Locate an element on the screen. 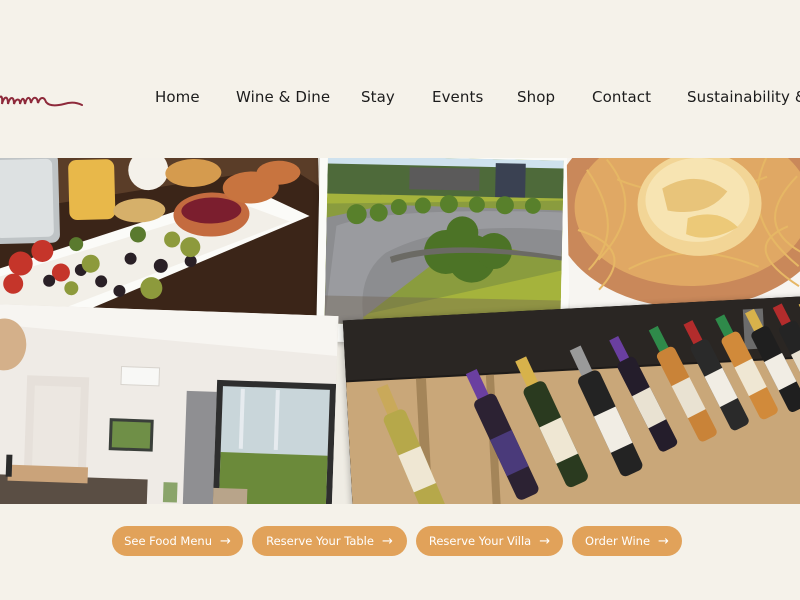 This screenshot has height=600, width=800. nav-contact: Contact is located at coordinates (621, 97).